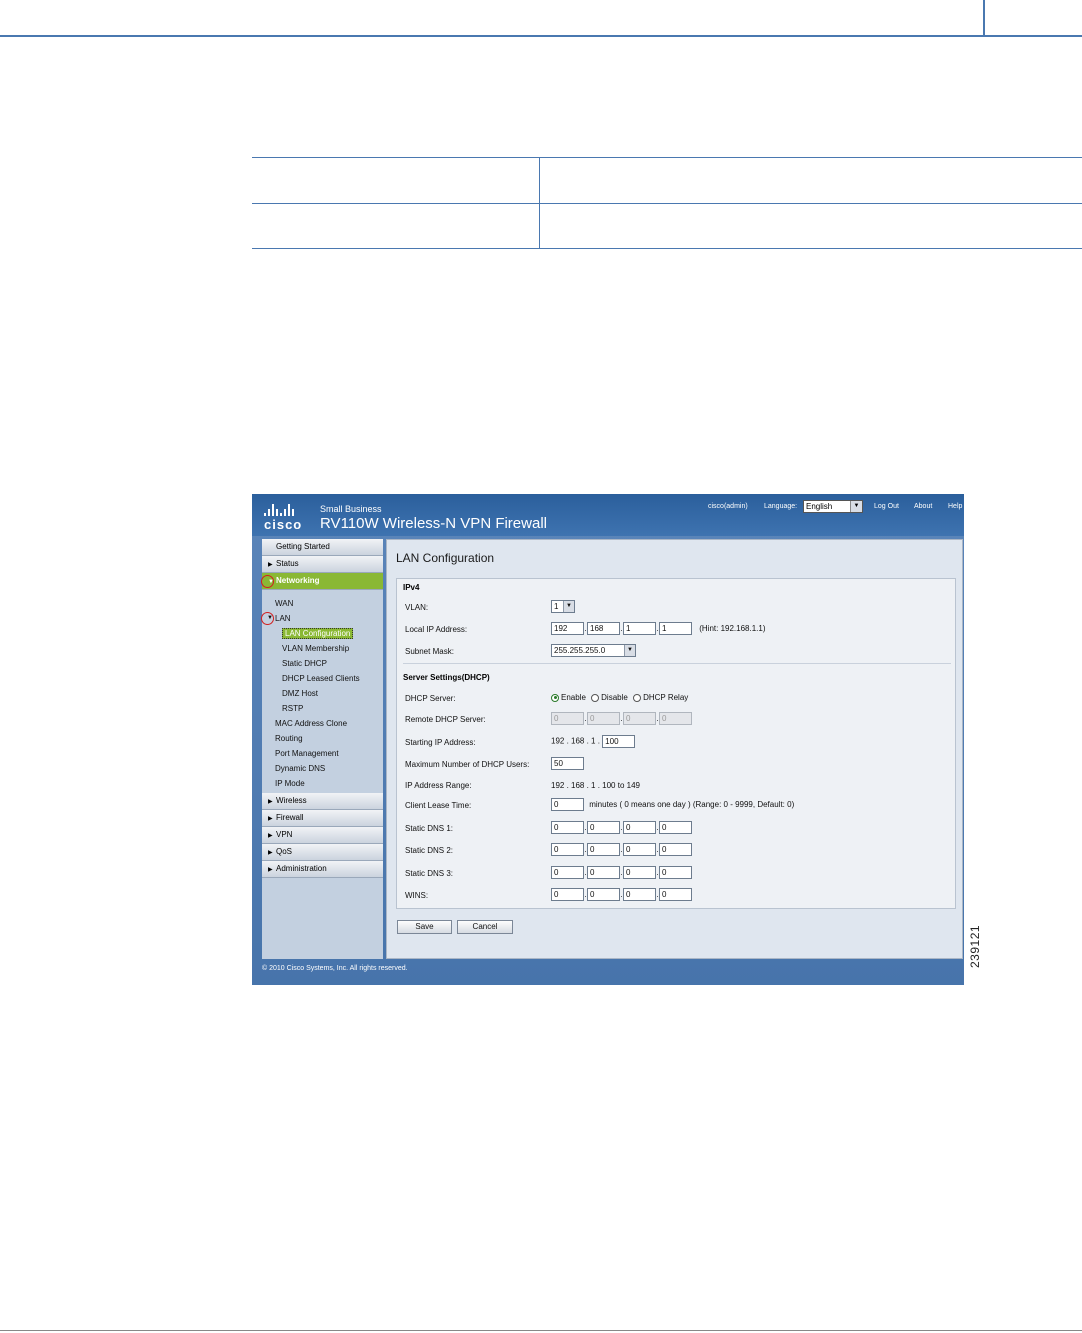  Describe the element at coordinates (322, 581) in the screenshot. I see `sidebar-item-networking: ▼ Networking` at that location.